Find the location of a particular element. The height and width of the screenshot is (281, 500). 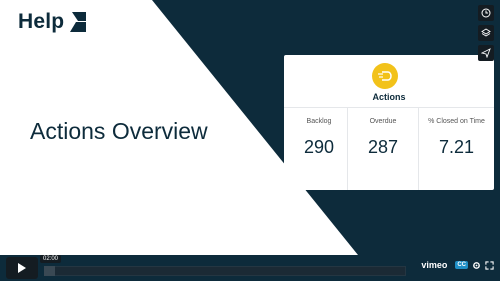

backlog-label: Backlog is located at coordinates (319, 121).